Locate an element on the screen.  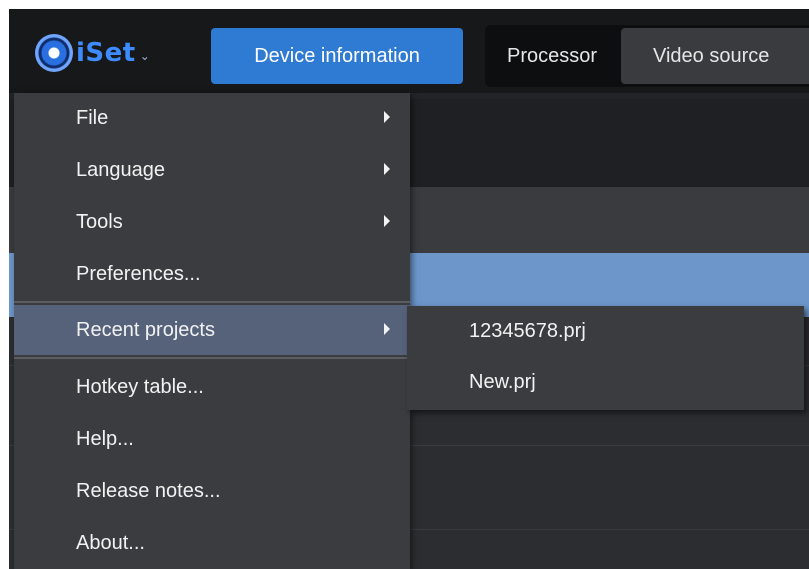
tab-video-source: Video source is located at coordinates (715, 56).